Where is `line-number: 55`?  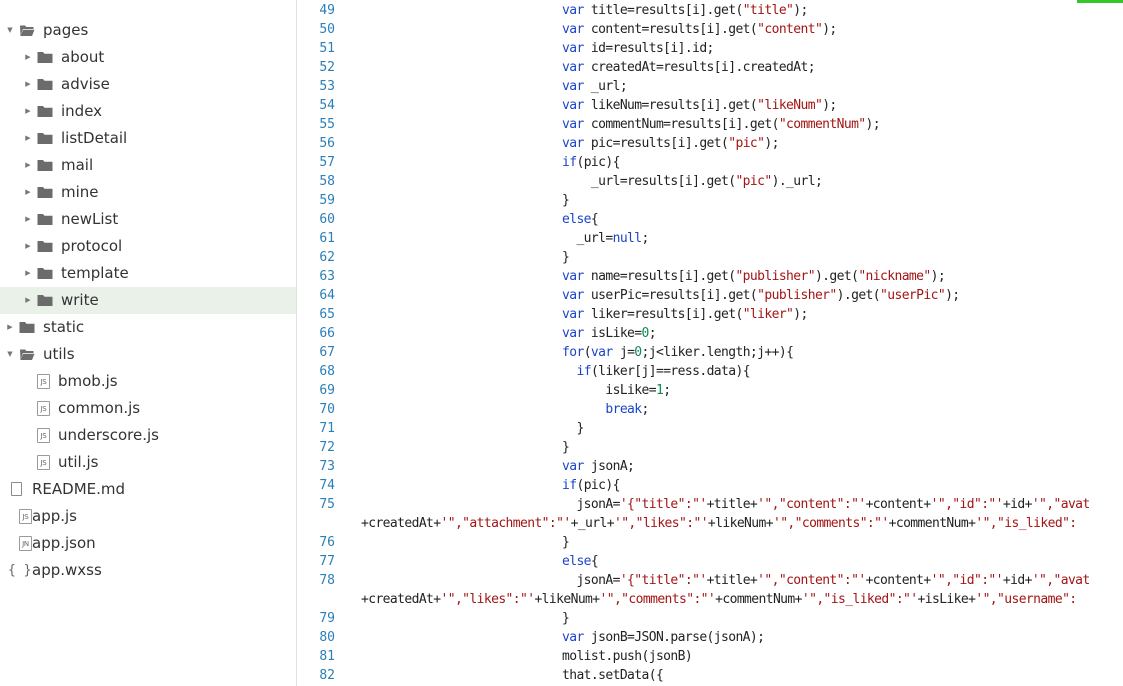 line-number: 55 is located at coordinates (327, 124).